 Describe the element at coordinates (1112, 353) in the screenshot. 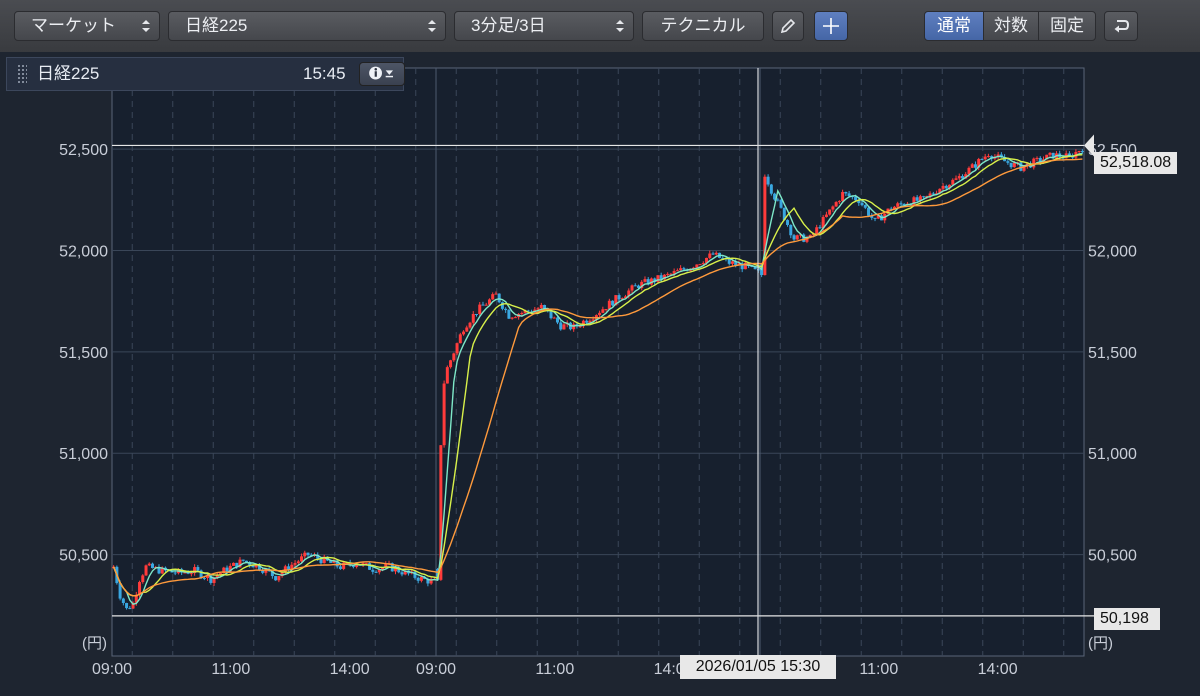

I see `y-tick-label-right: 51,500` at that location.